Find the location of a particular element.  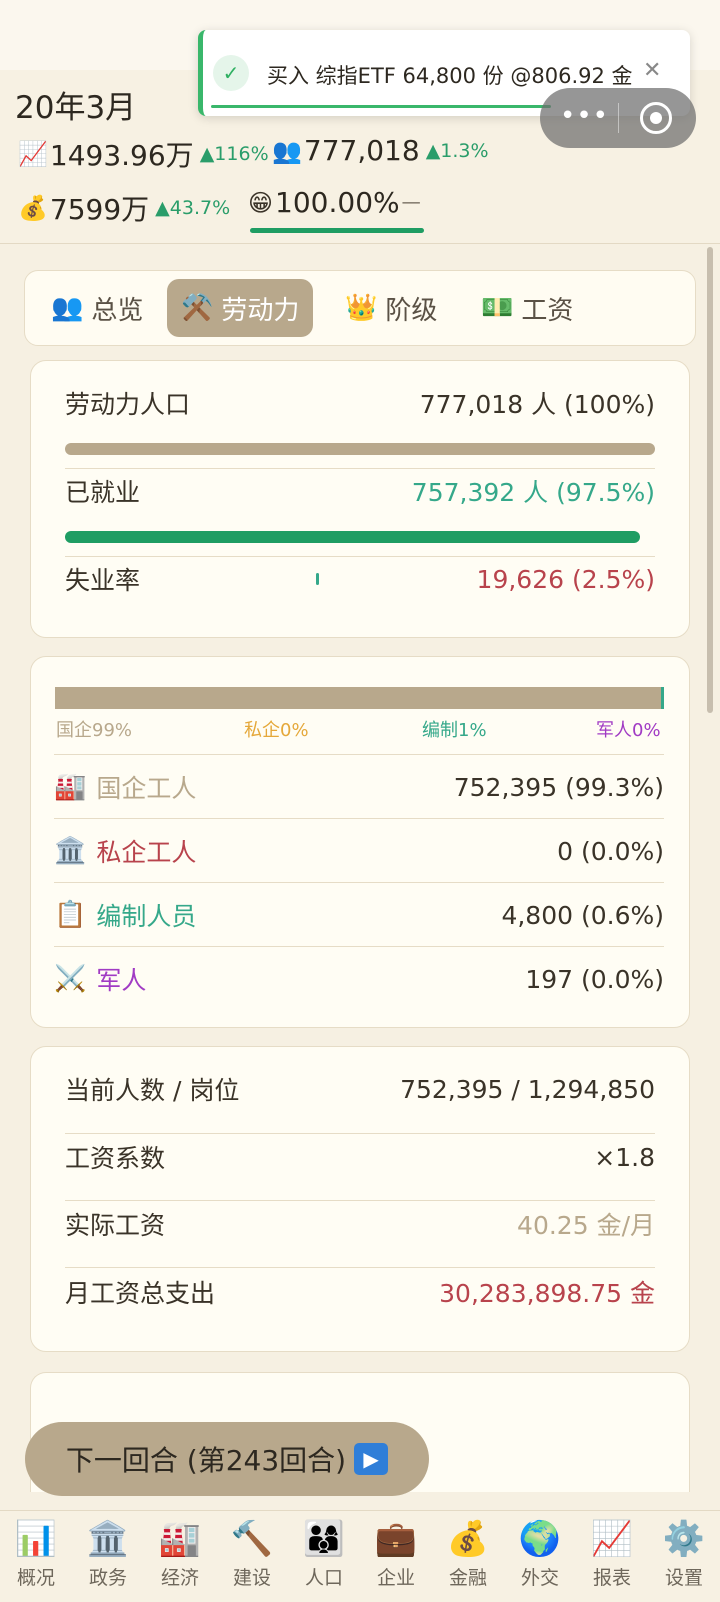

sector-value: 4,800 (0.6%) is located at coordinates (582, 915).